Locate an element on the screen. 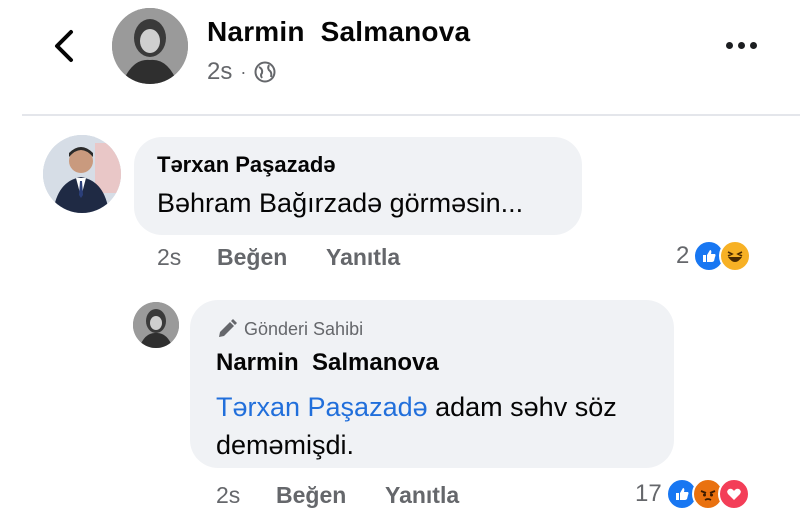  reaction-count: 2 is located at coordinates (683, 255).